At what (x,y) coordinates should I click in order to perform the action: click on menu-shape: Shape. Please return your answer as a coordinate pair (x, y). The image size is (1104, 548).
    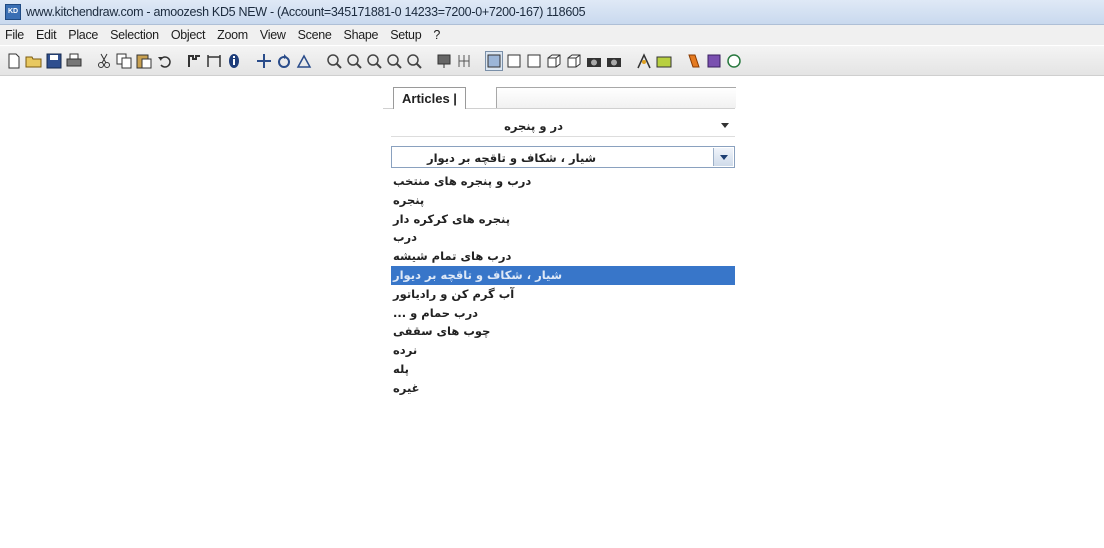
    Looking at the image, I should click on (361, 35).